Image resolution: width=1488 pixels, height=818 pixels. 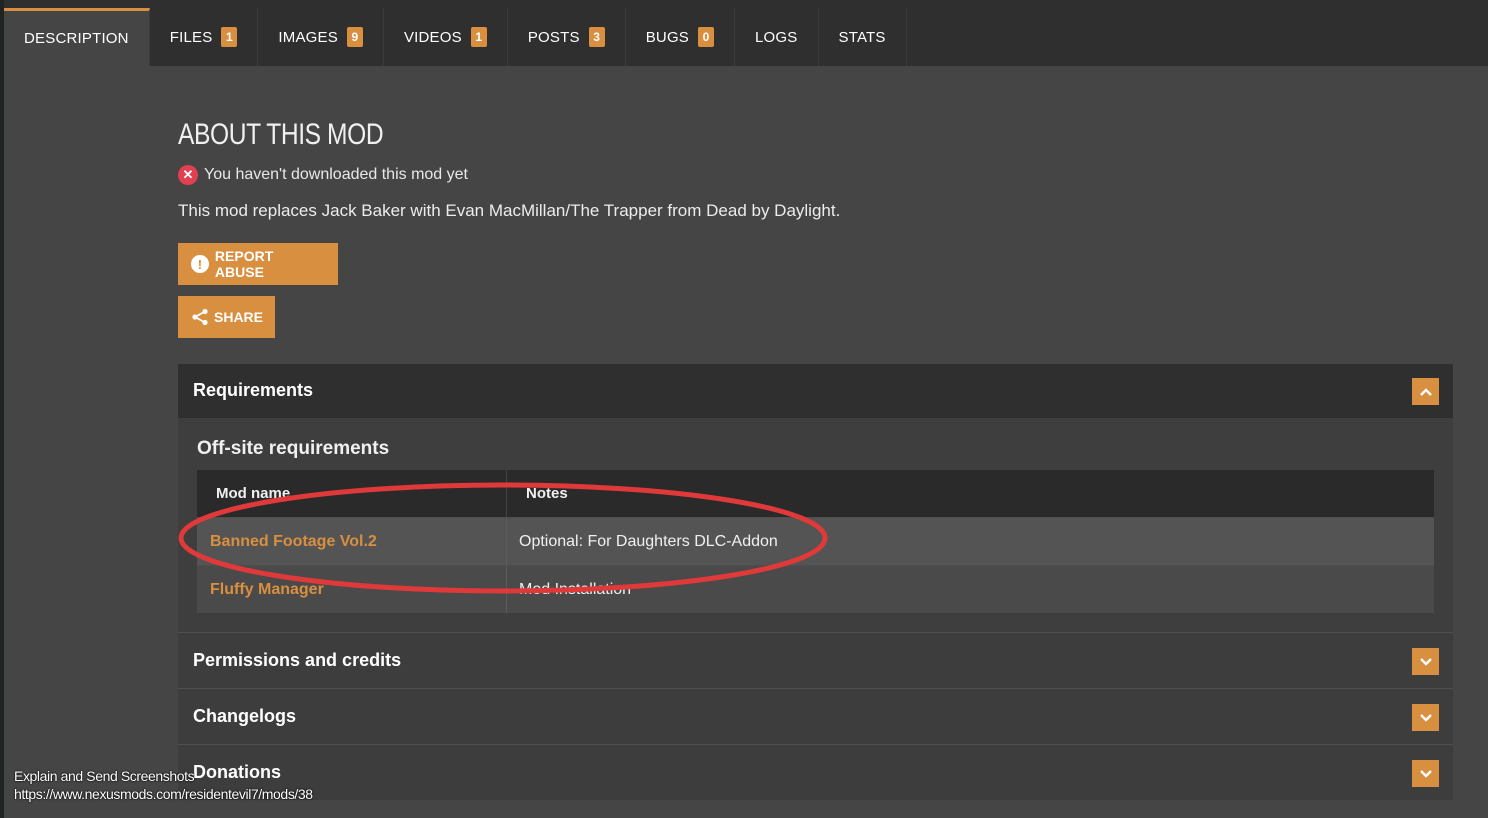 What do you see at coordinates (352, 541) in the screenshot?
I see `mod-link: Banned Footage Vol.2` at bounding box center [352, 541].